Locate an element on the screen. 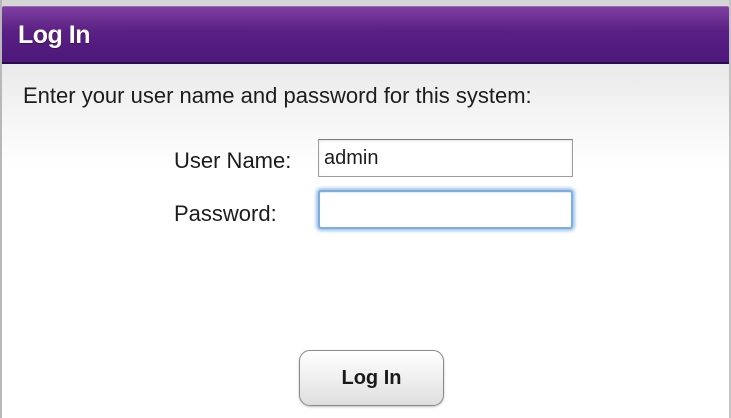 Image resolution: width=731 pixels, height=418 pixels. username-input is located at coordinates (445, 158).